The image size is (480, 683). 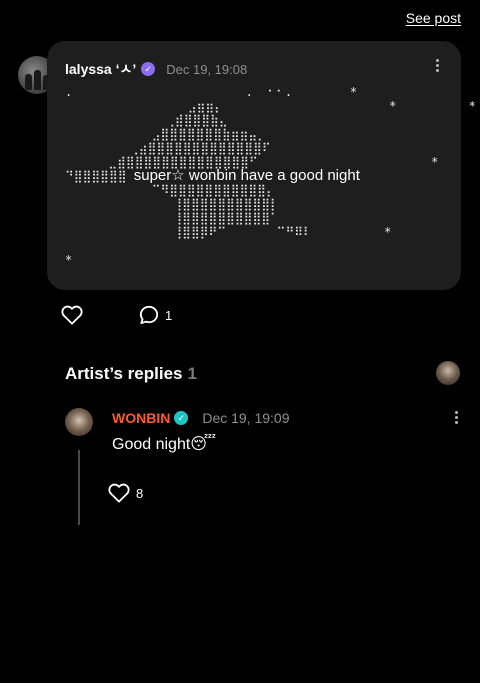 What do you see at coordinates (164, 444) in the screenshot?
I see `reply-text: Good night😴` at bounding box center [164, 444].